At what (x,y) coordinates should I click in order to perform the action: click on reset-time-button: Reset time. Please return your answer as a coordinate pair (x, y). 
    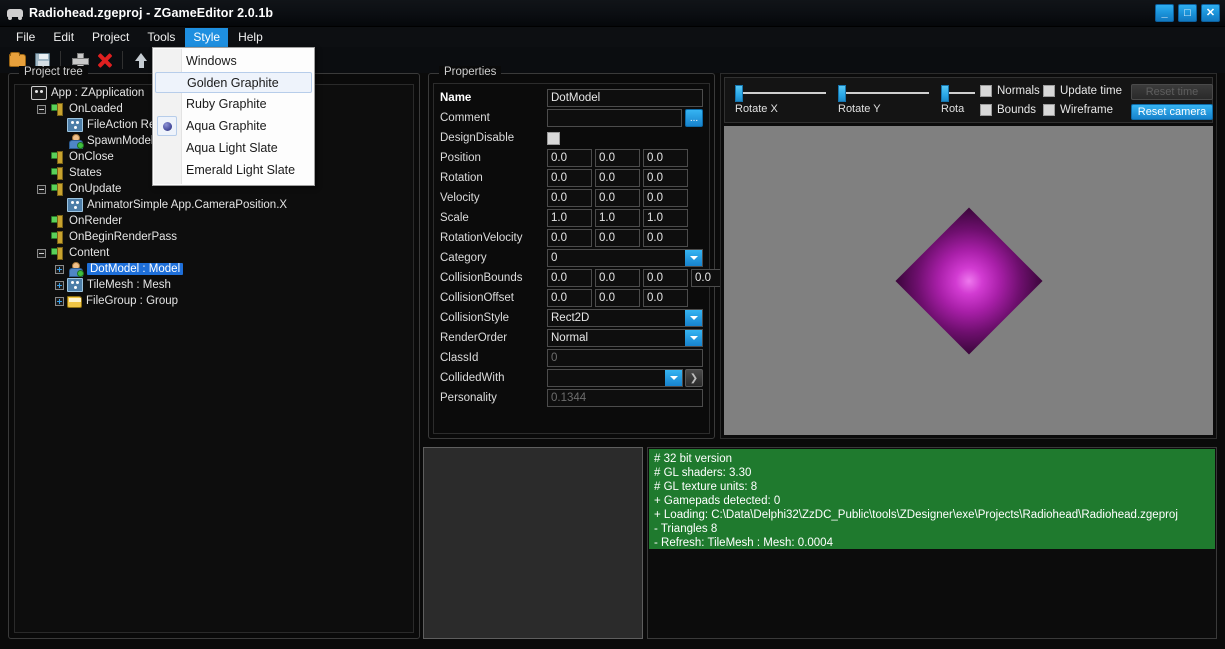
    Looking at the image, I should click on (1172, 92).